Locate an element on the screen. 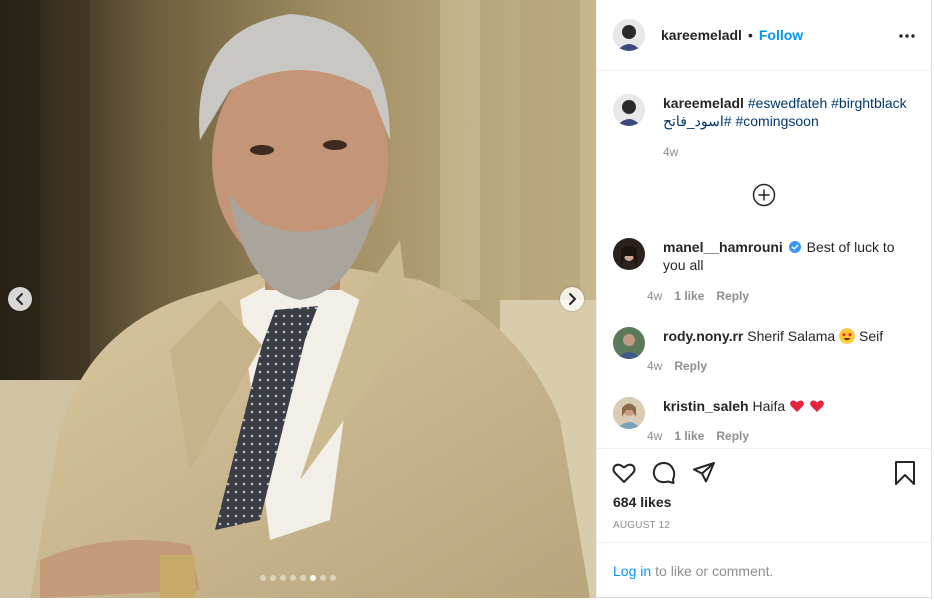 Image resolution: width=934 pixels, height=600 pixels. comment-meta: 4w Reply is located at coordinates (677, 366).